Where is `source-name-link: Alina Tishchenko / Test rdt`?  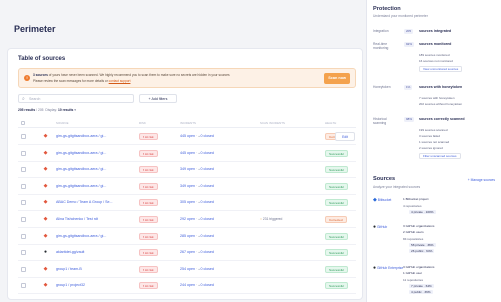
source-name-link: Alina Tishchenko / Test rdt is located at coordinates (77, 219).